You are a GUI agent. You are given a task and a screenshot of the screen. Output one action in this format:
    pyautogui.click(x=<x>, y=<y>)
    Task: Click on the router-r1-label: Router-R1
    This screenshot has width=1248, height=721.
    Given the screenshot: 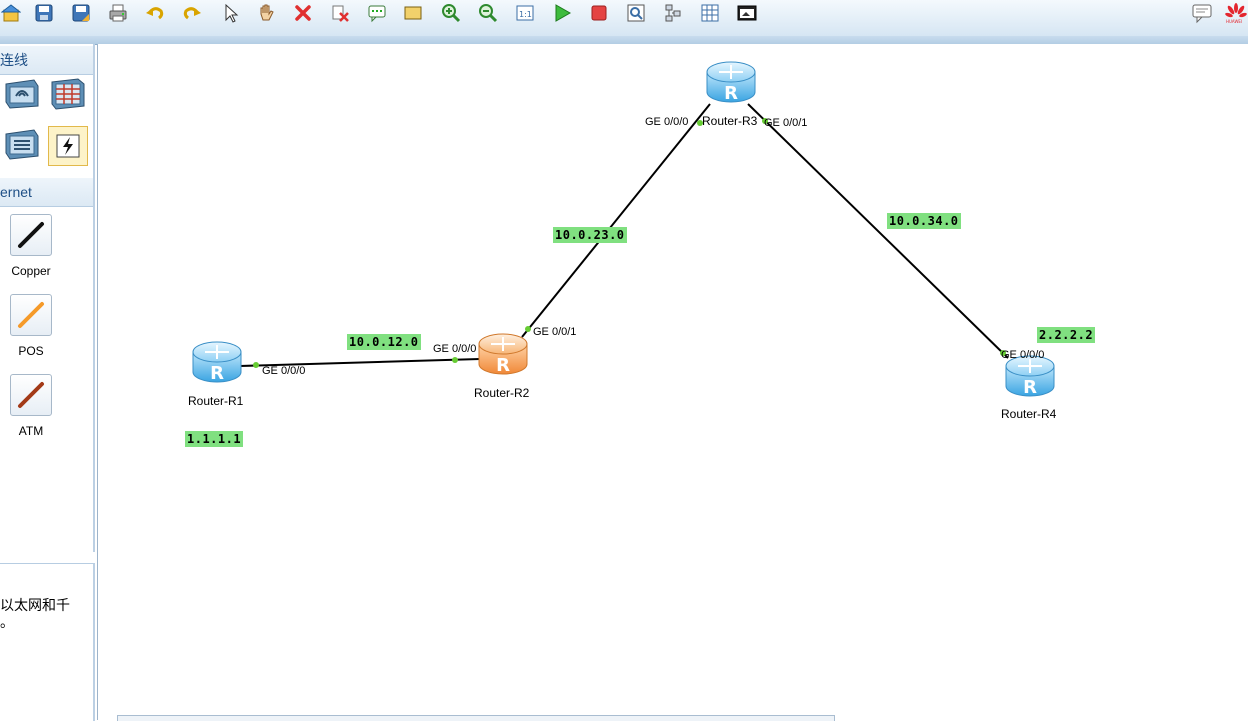 What is the action you would take?
    pyautogui.click(x=216, y=401)
    